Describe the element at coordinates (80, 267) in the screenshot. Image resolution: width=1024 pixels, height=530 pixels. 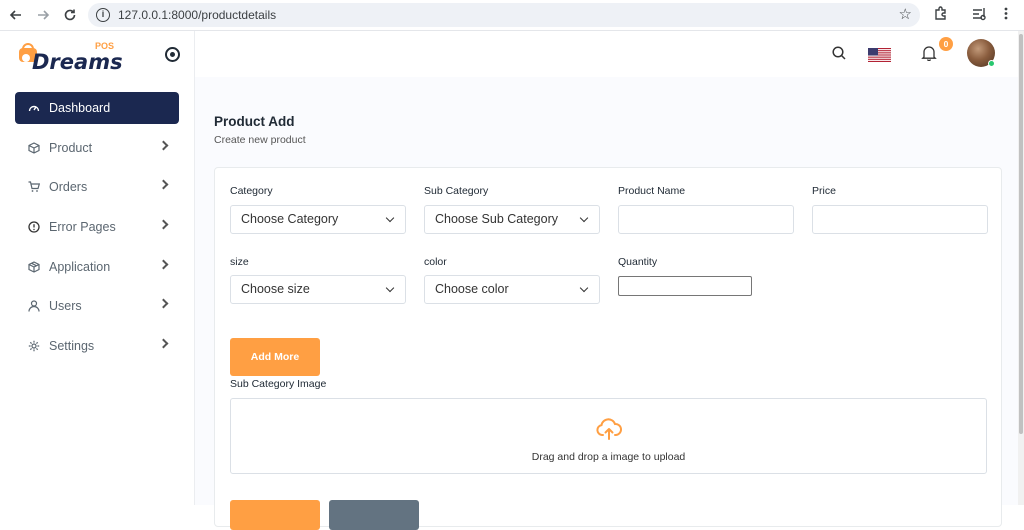
I see `sidebar-item-label: Application` at that location.